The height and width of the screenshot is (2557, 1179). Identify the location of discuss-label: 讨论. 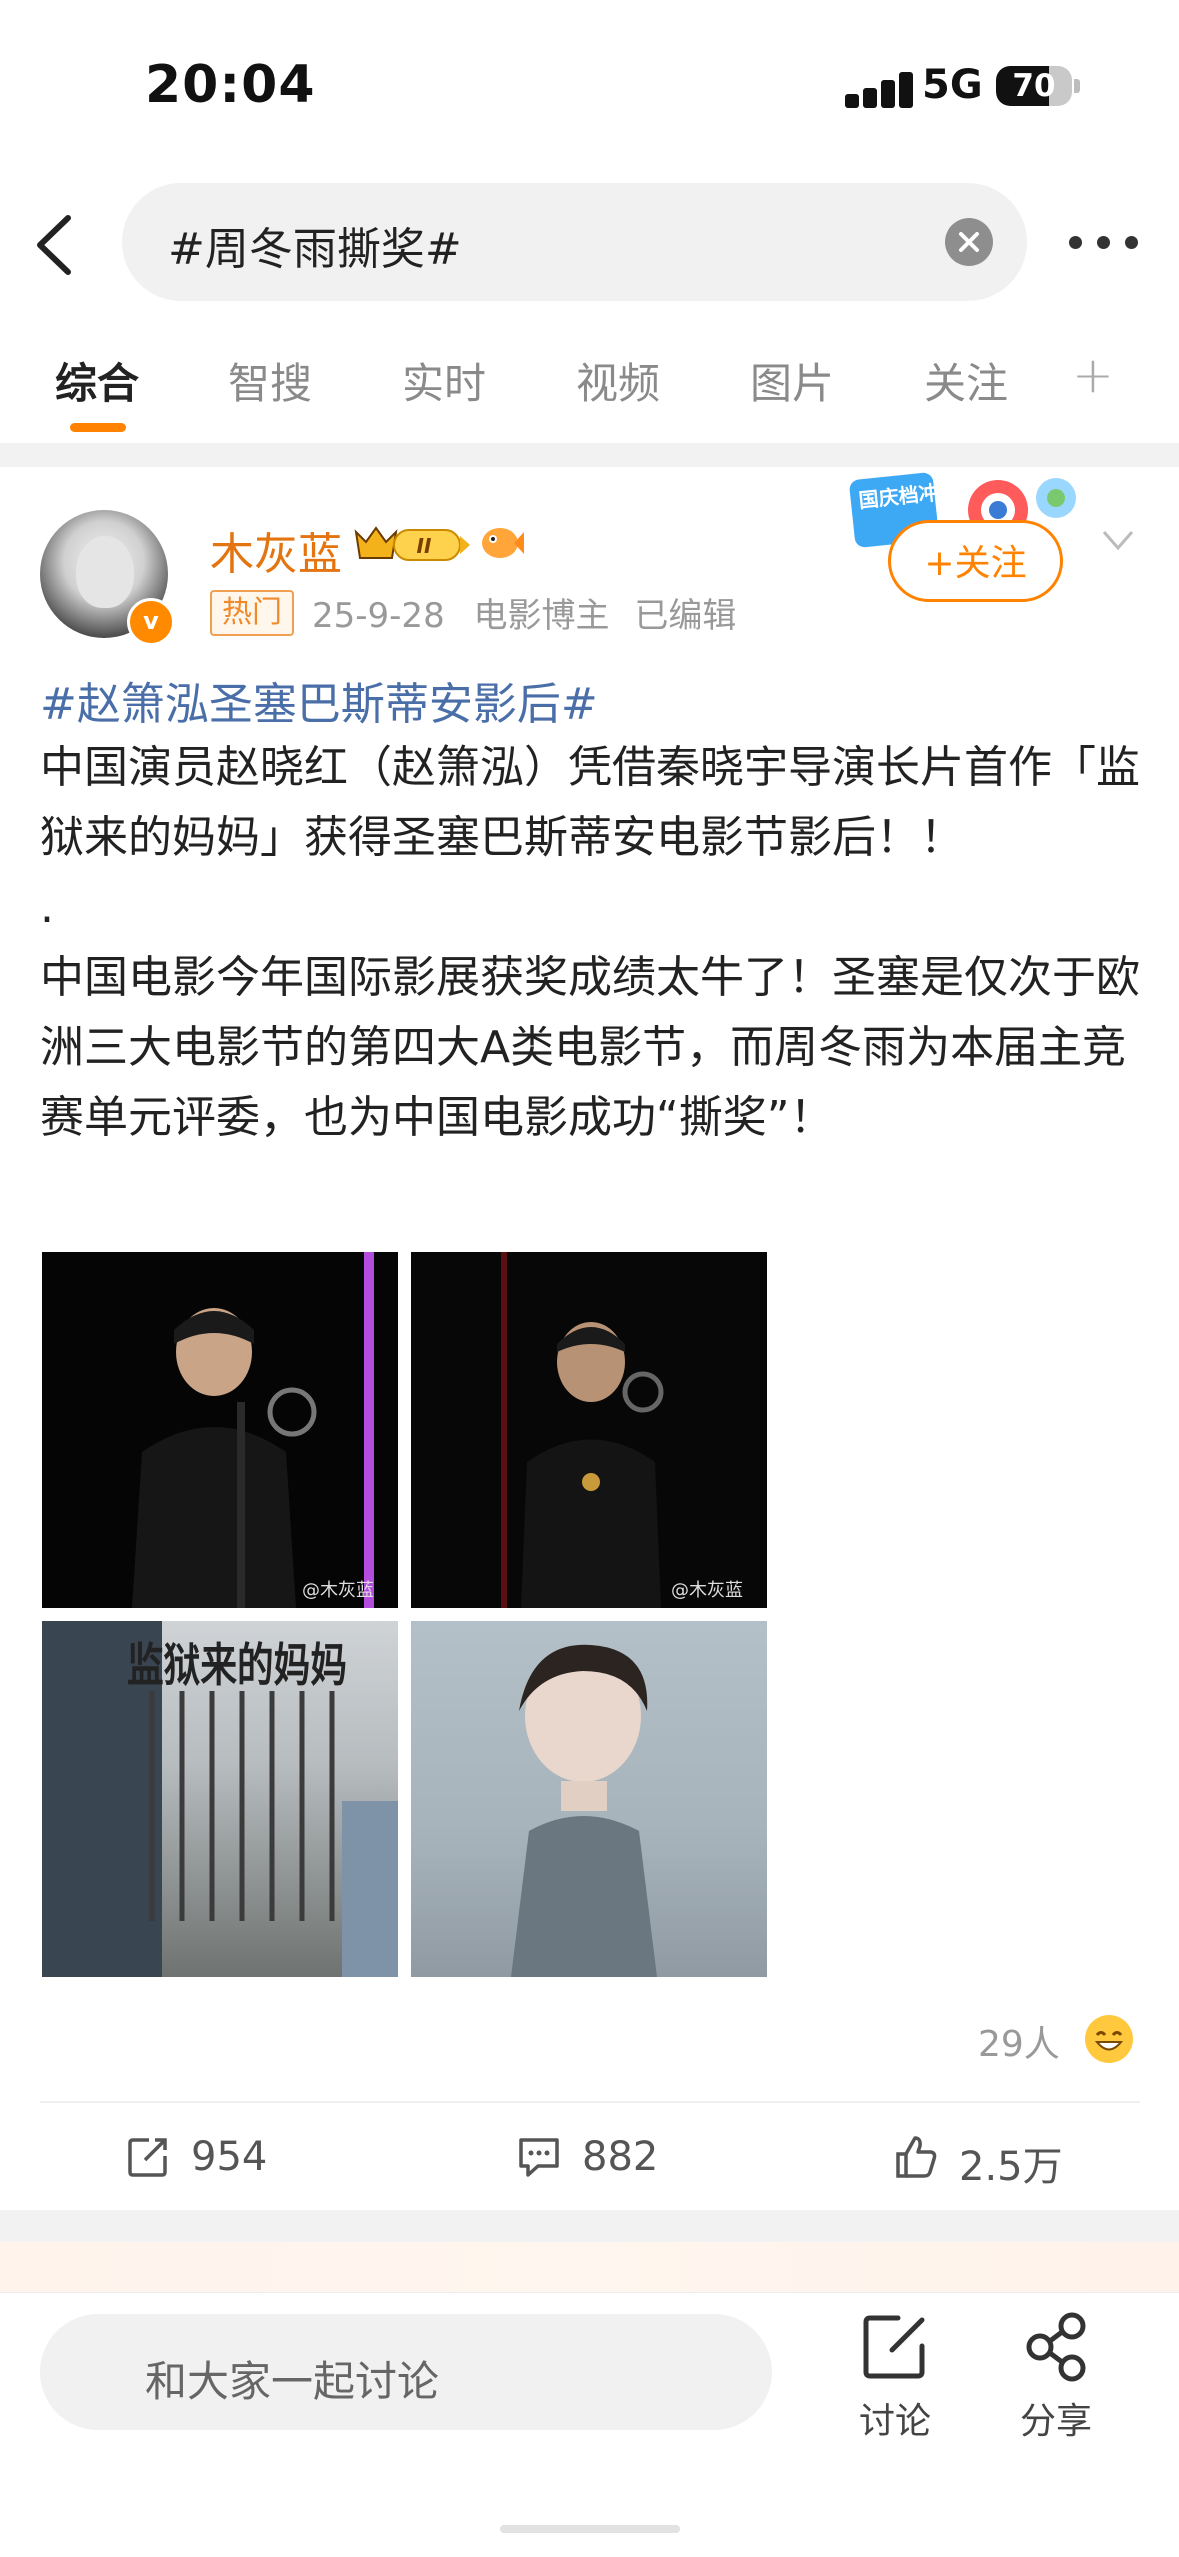
(895, 2418).